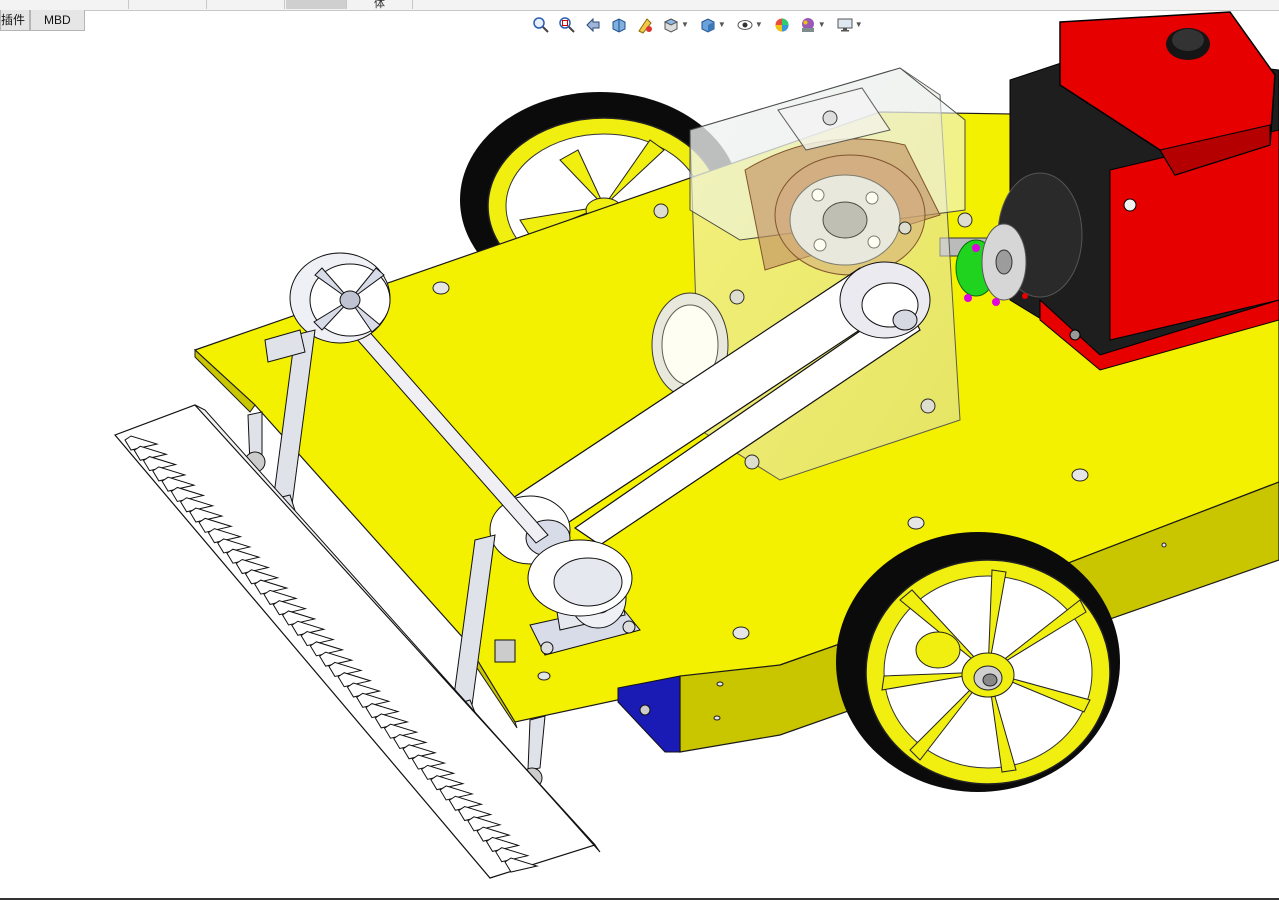  I want to click on left-pulley, so click(340, 298).